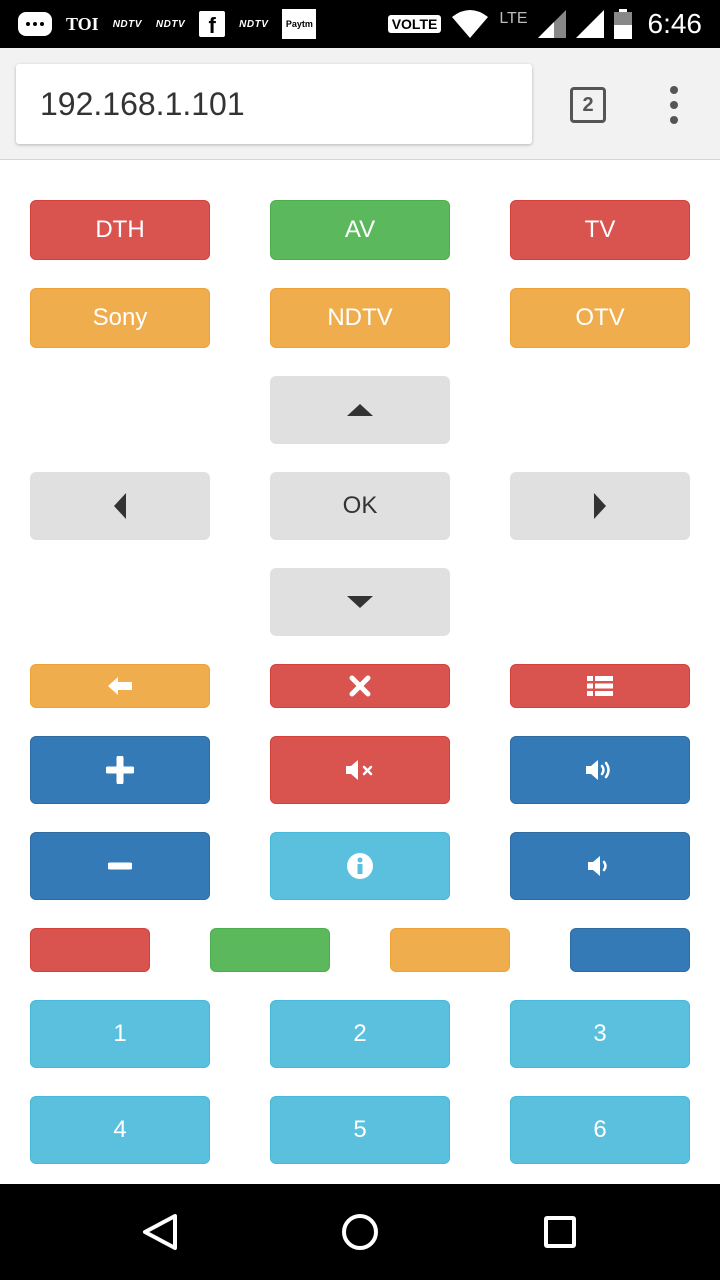  I want to click on volume-down-icon, so click(597, 866).